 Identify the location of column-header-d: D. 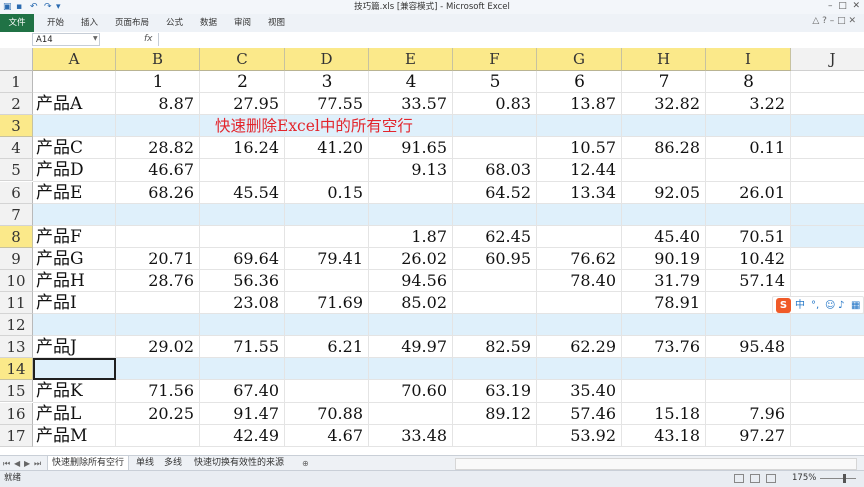
(327, 59).